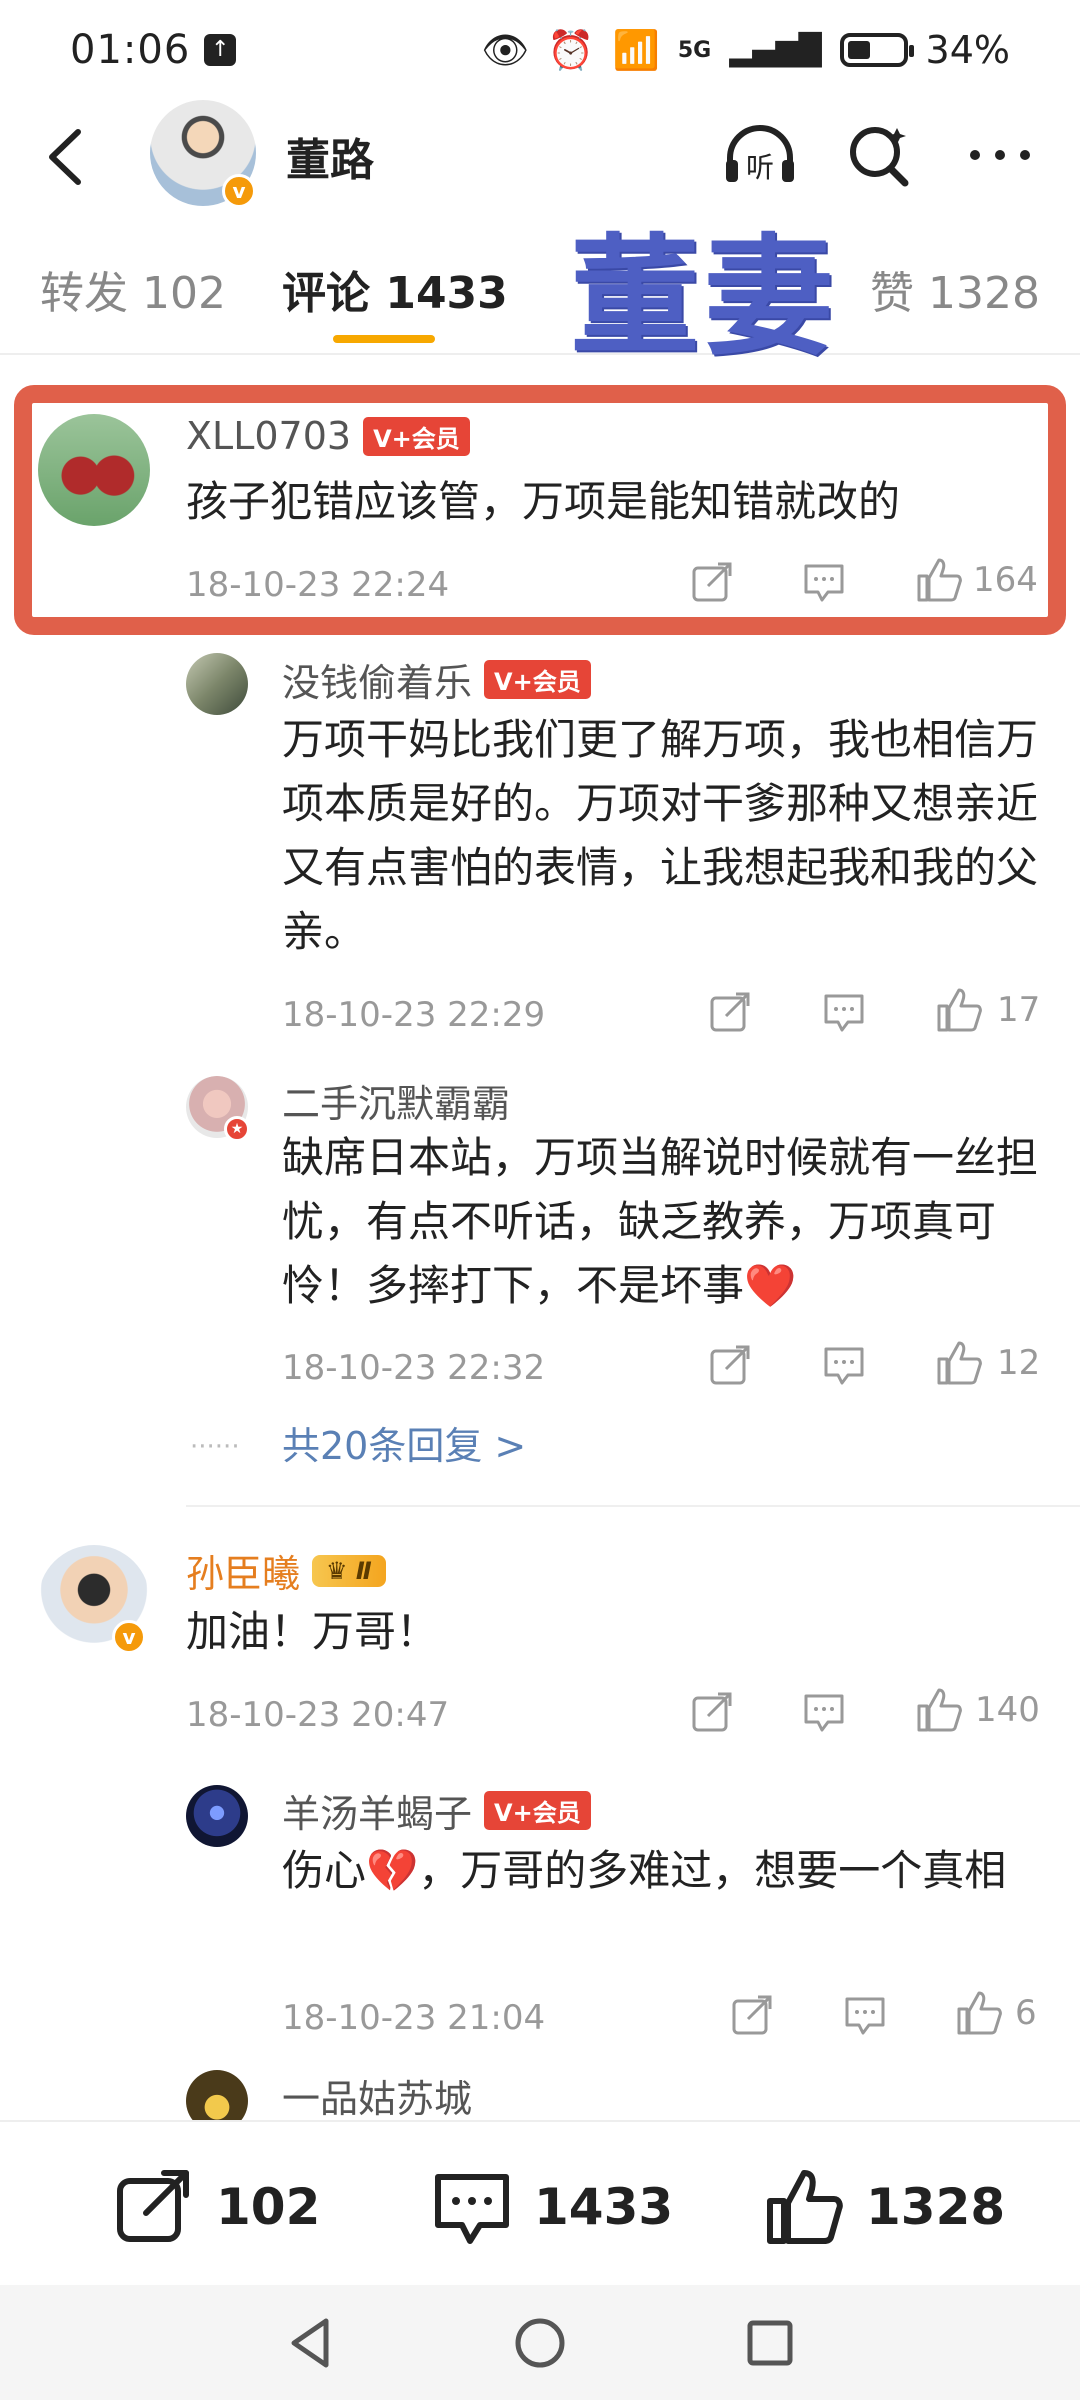 Image resolution: width=1080 pixels, height=2400 pixels. What do you see at coordinates (377, 1814) in the screenshot?
I see `username-text: 羊汤羊蝎子` at bounding box center [377, 1814].